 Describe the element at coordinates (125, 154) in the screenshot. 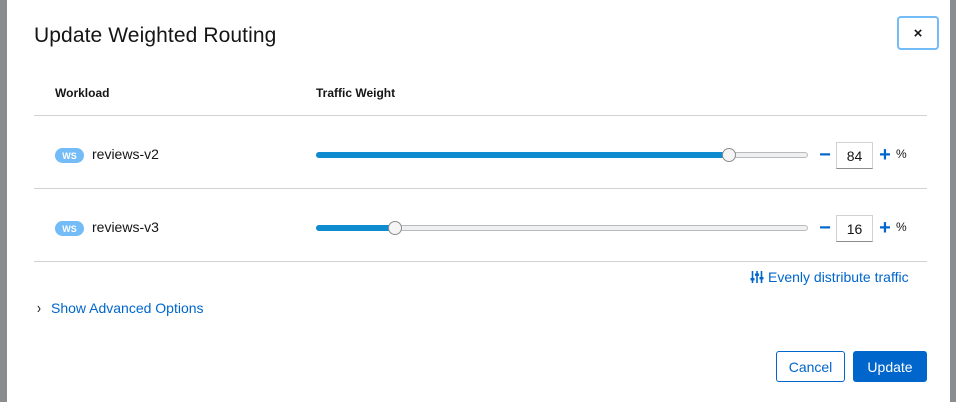

I see `workload-name: reviews-v2` at that location.